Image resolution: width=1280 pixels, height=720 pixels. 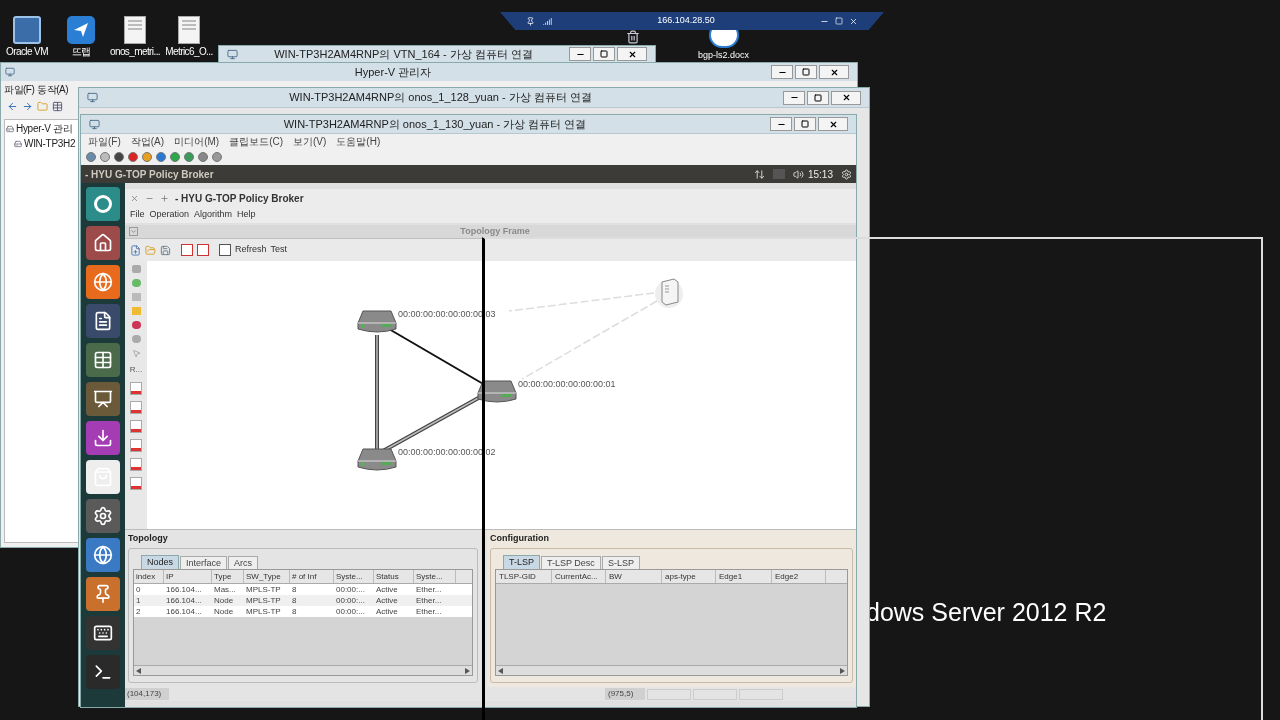 I want to click on menu-item: Algorithm, so click(x=213, y=215).